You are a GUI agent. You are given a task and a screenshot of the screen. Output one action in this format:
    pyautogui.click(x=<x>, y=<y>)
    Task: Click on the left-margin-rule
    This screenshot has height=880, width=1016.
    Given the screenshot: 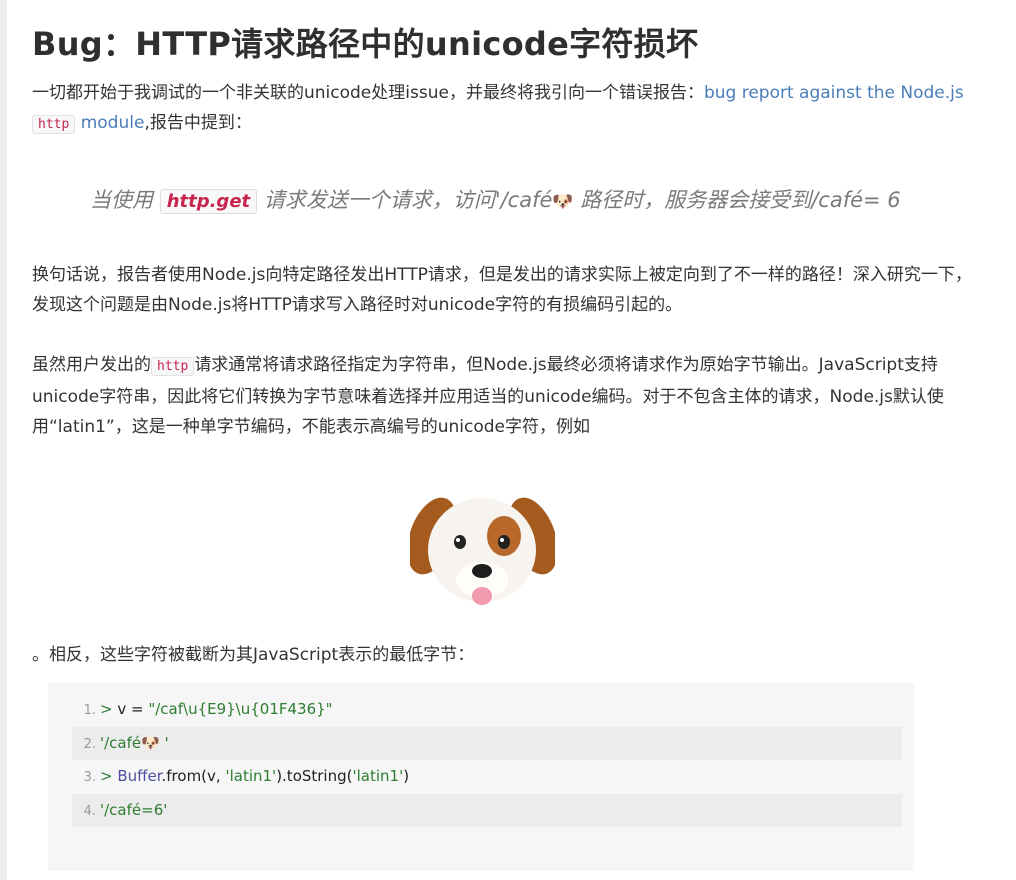 What is the action you would take?
    pyautogui.click(x=3, y=440)
    